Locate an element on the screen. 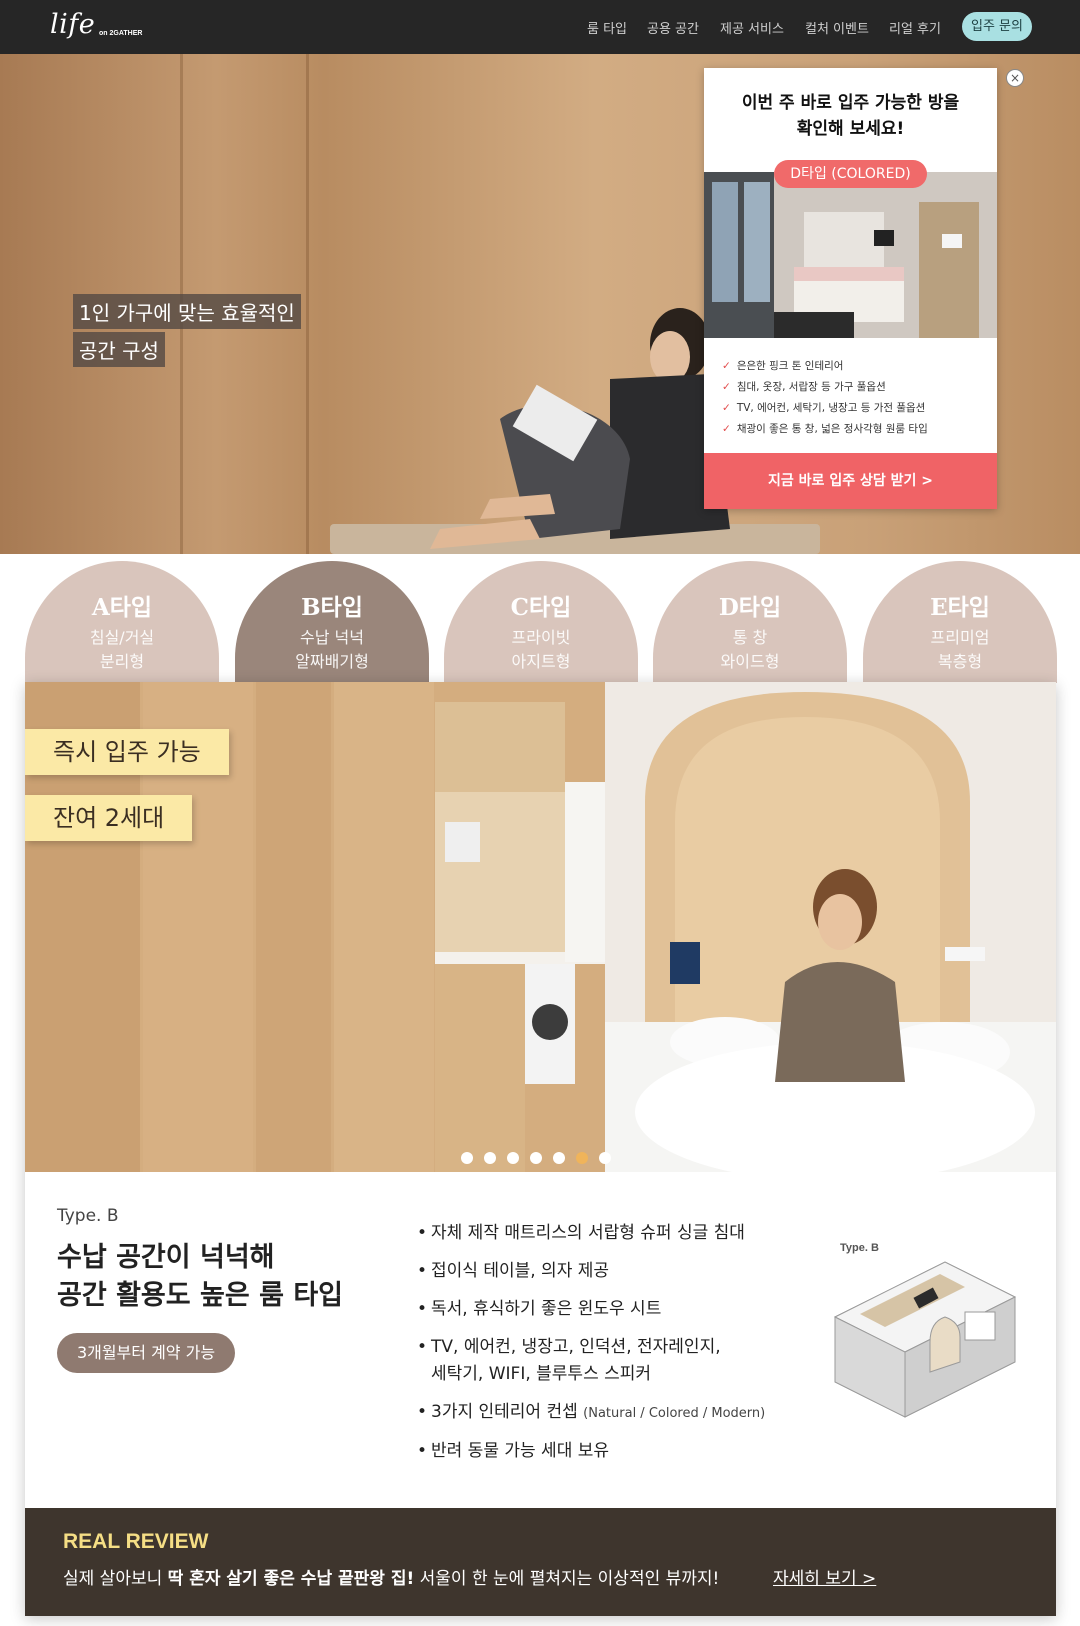  nav-item-room-type: 룸 타입 is located at coordinates (607, 27).